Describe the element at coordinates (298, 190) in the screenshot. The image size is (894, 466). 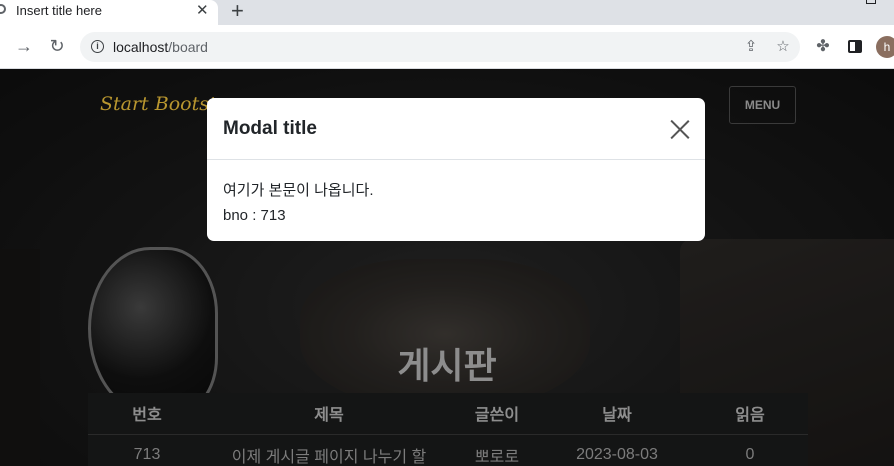
I see `modal-body-text: 여기가 본문이 나옵니다.` at that location.